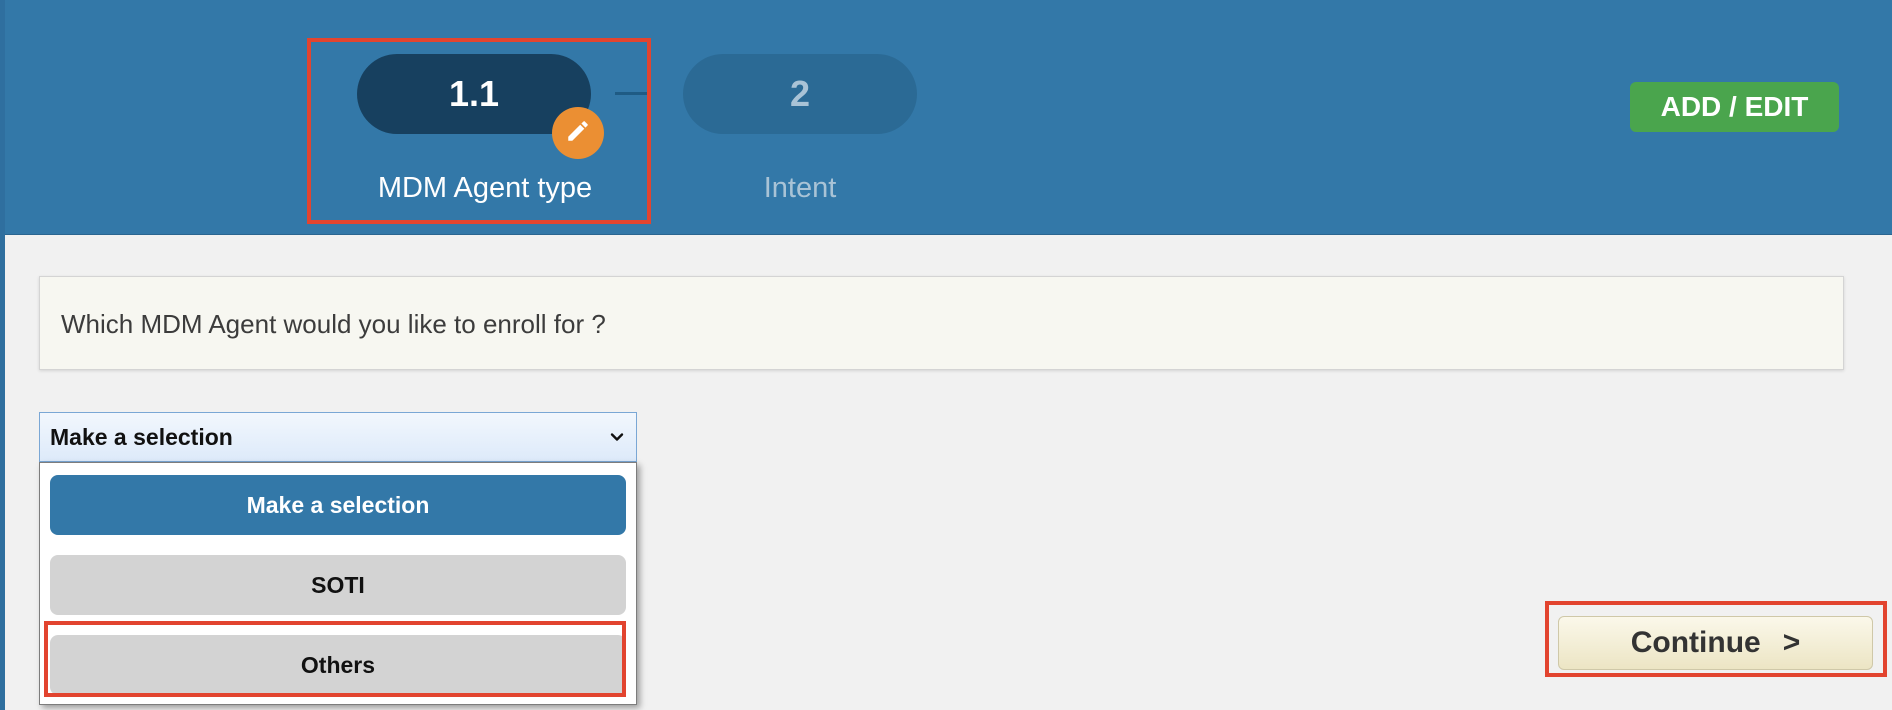  What do you see at coordinates (1716, 639) in the screenshot?
I see `continue-highlight` at bounding box center [1716, 639].